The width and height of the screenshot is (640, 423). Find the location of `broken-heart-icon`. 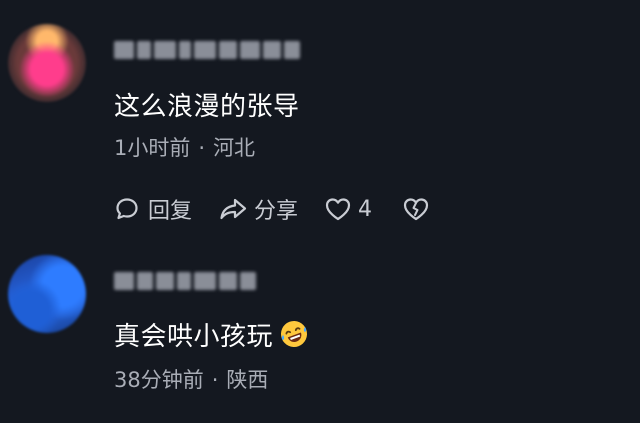

broken-heart-icon is located at coordinates (416, 209).